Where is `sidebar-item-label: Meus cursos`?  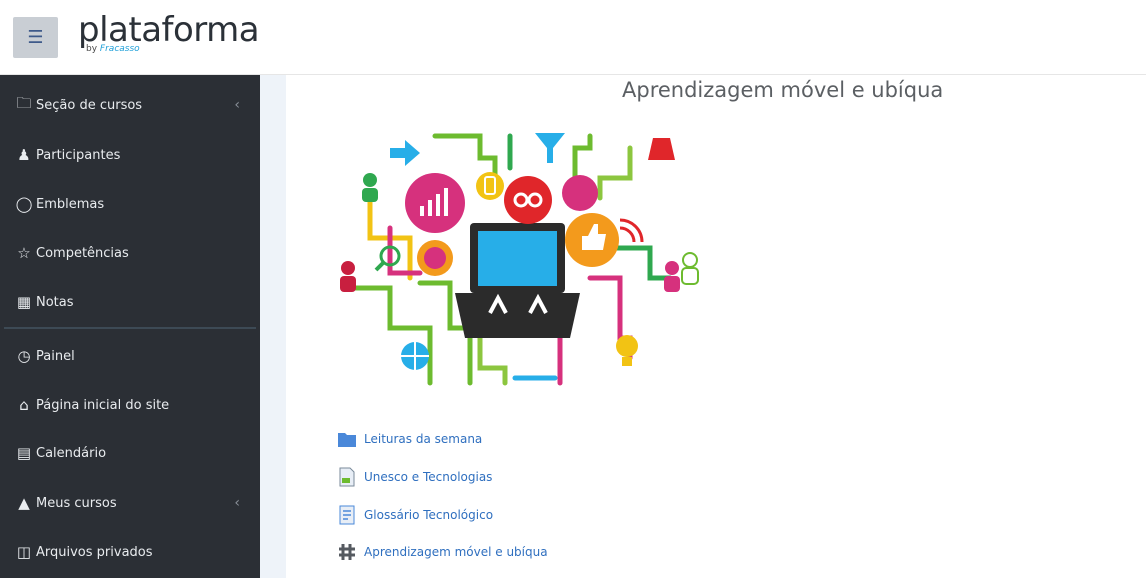 sidebar-item-label: Meus cursos is located at coordinates (76, 503).